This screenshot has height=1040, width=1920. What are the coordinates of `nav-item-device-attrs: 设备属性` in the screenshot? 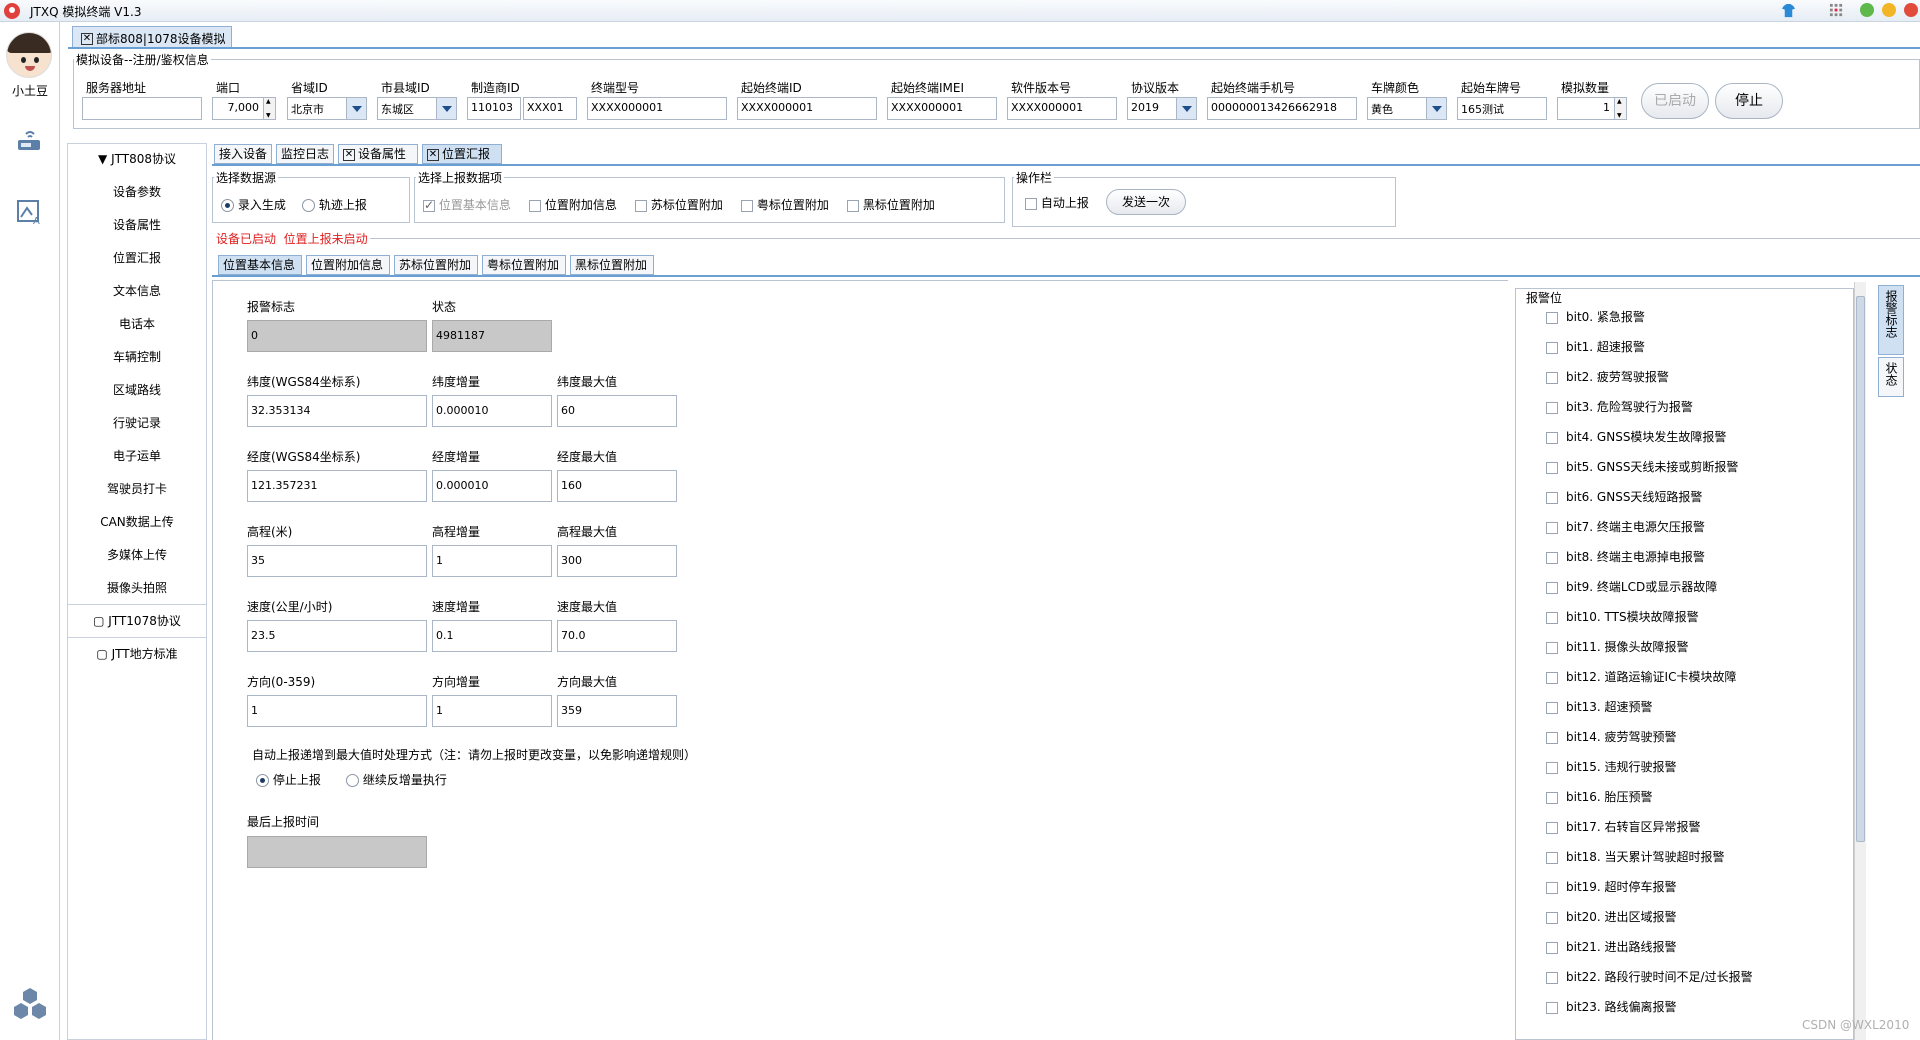 It's located at (137, 225).